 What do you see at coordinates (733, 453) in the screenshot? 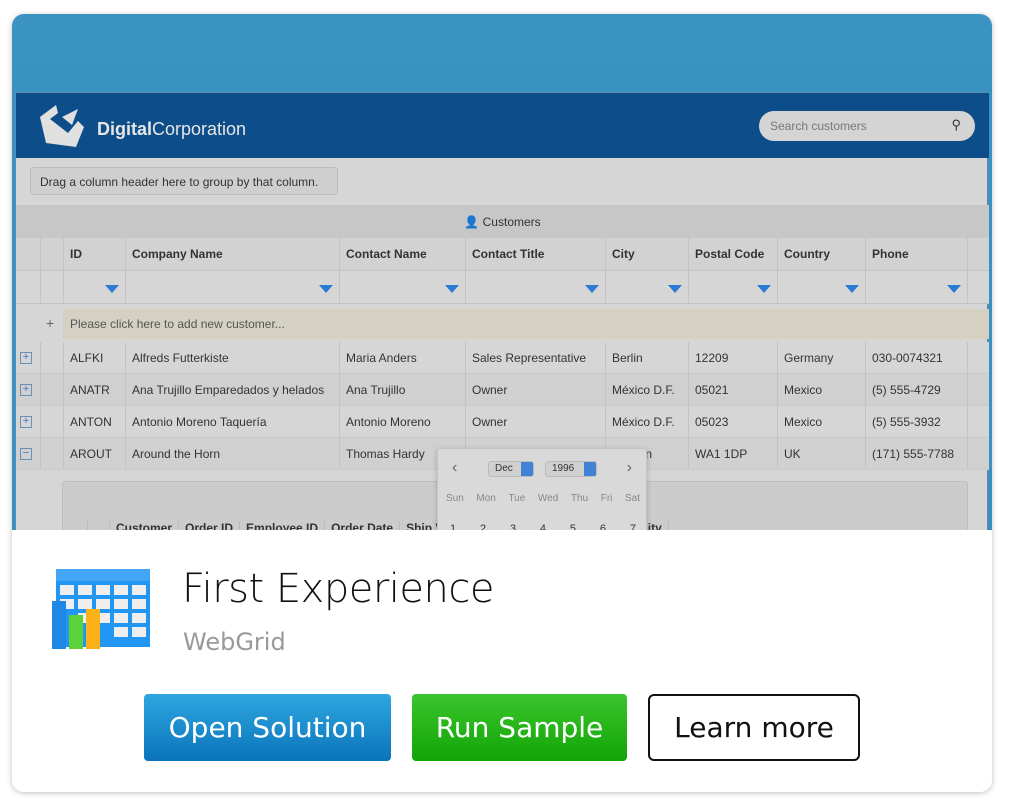
I see `table-cell: WA1 1DP` at bounding box center [733, 453].